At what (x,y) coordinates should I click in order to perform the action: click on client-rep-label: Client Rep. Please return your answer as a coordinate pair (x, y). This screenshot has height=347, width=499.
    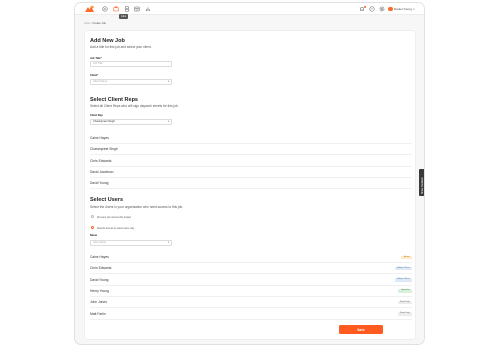
    Looking at the image, I should click on (96, 115).